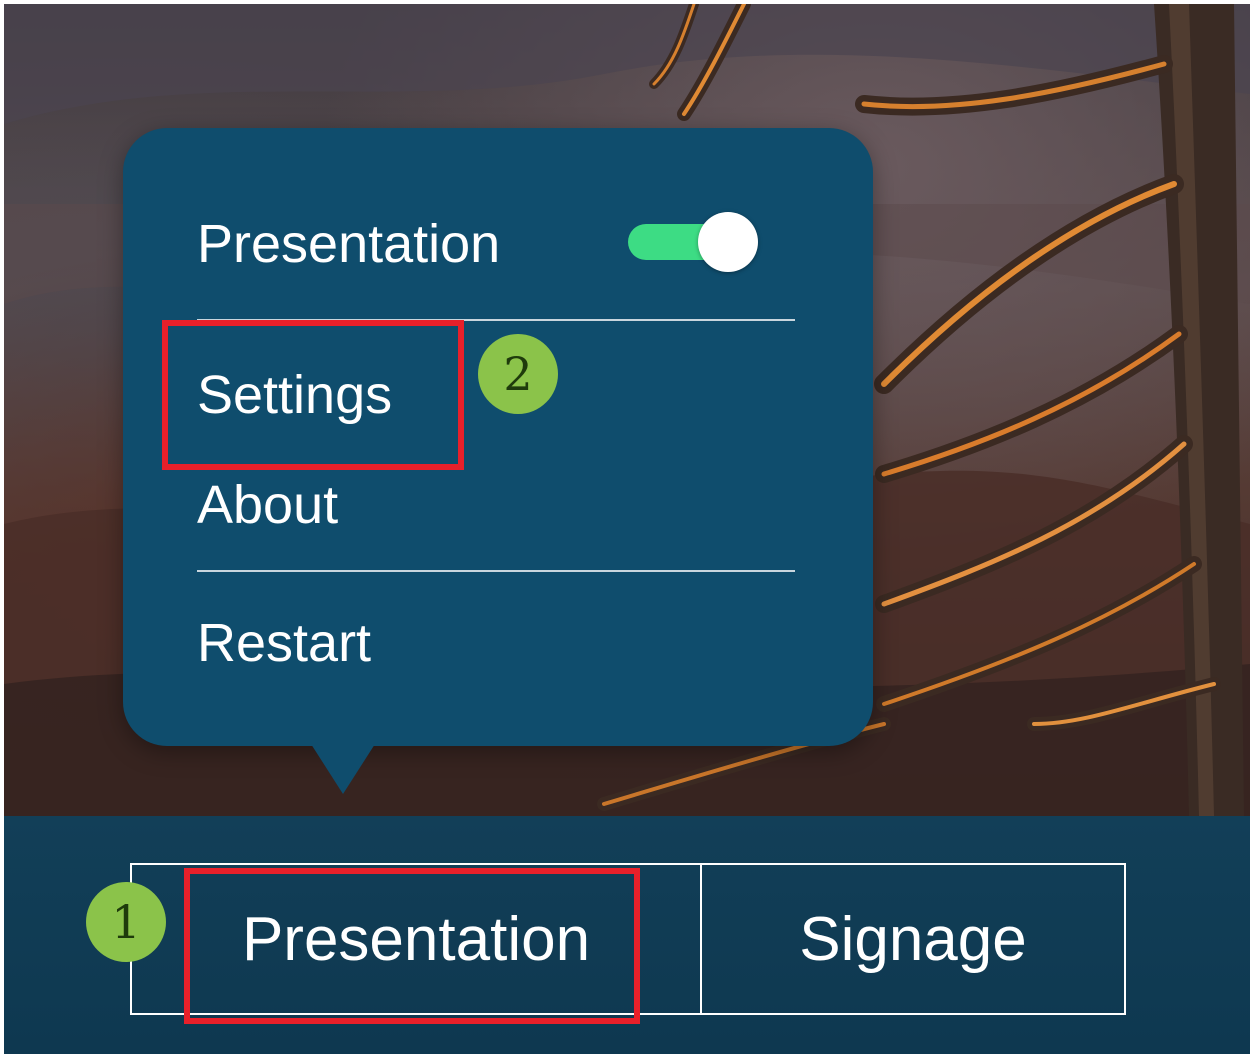 Image resolution: width=1252 pixels, height=1057 pixels. Describe the element at coordinates (343, 769) in the screenshot. I see `popup-pointer` at that location.